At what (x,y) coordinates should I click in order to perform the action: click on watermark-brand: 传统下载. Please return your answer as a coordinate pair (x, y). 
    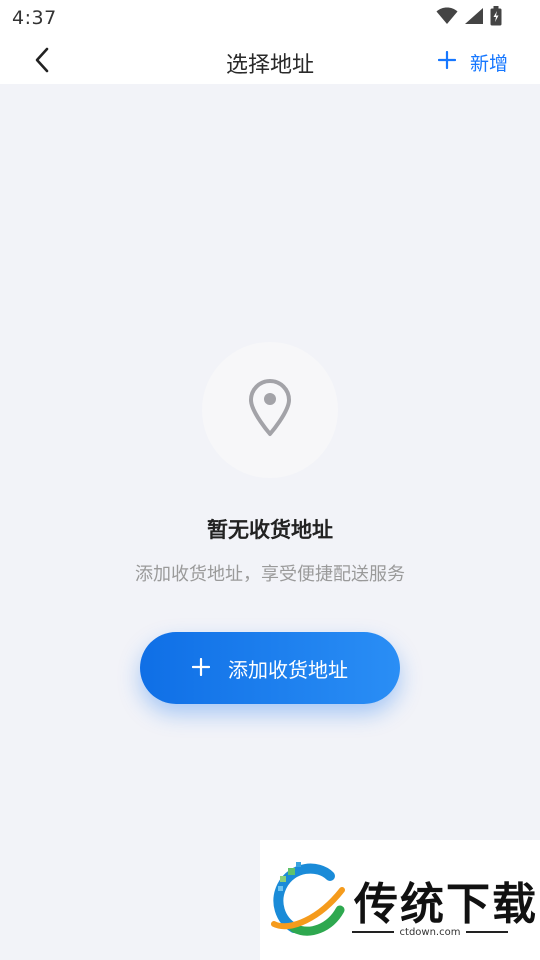
    Looking at the image, I should click on (446, 904).